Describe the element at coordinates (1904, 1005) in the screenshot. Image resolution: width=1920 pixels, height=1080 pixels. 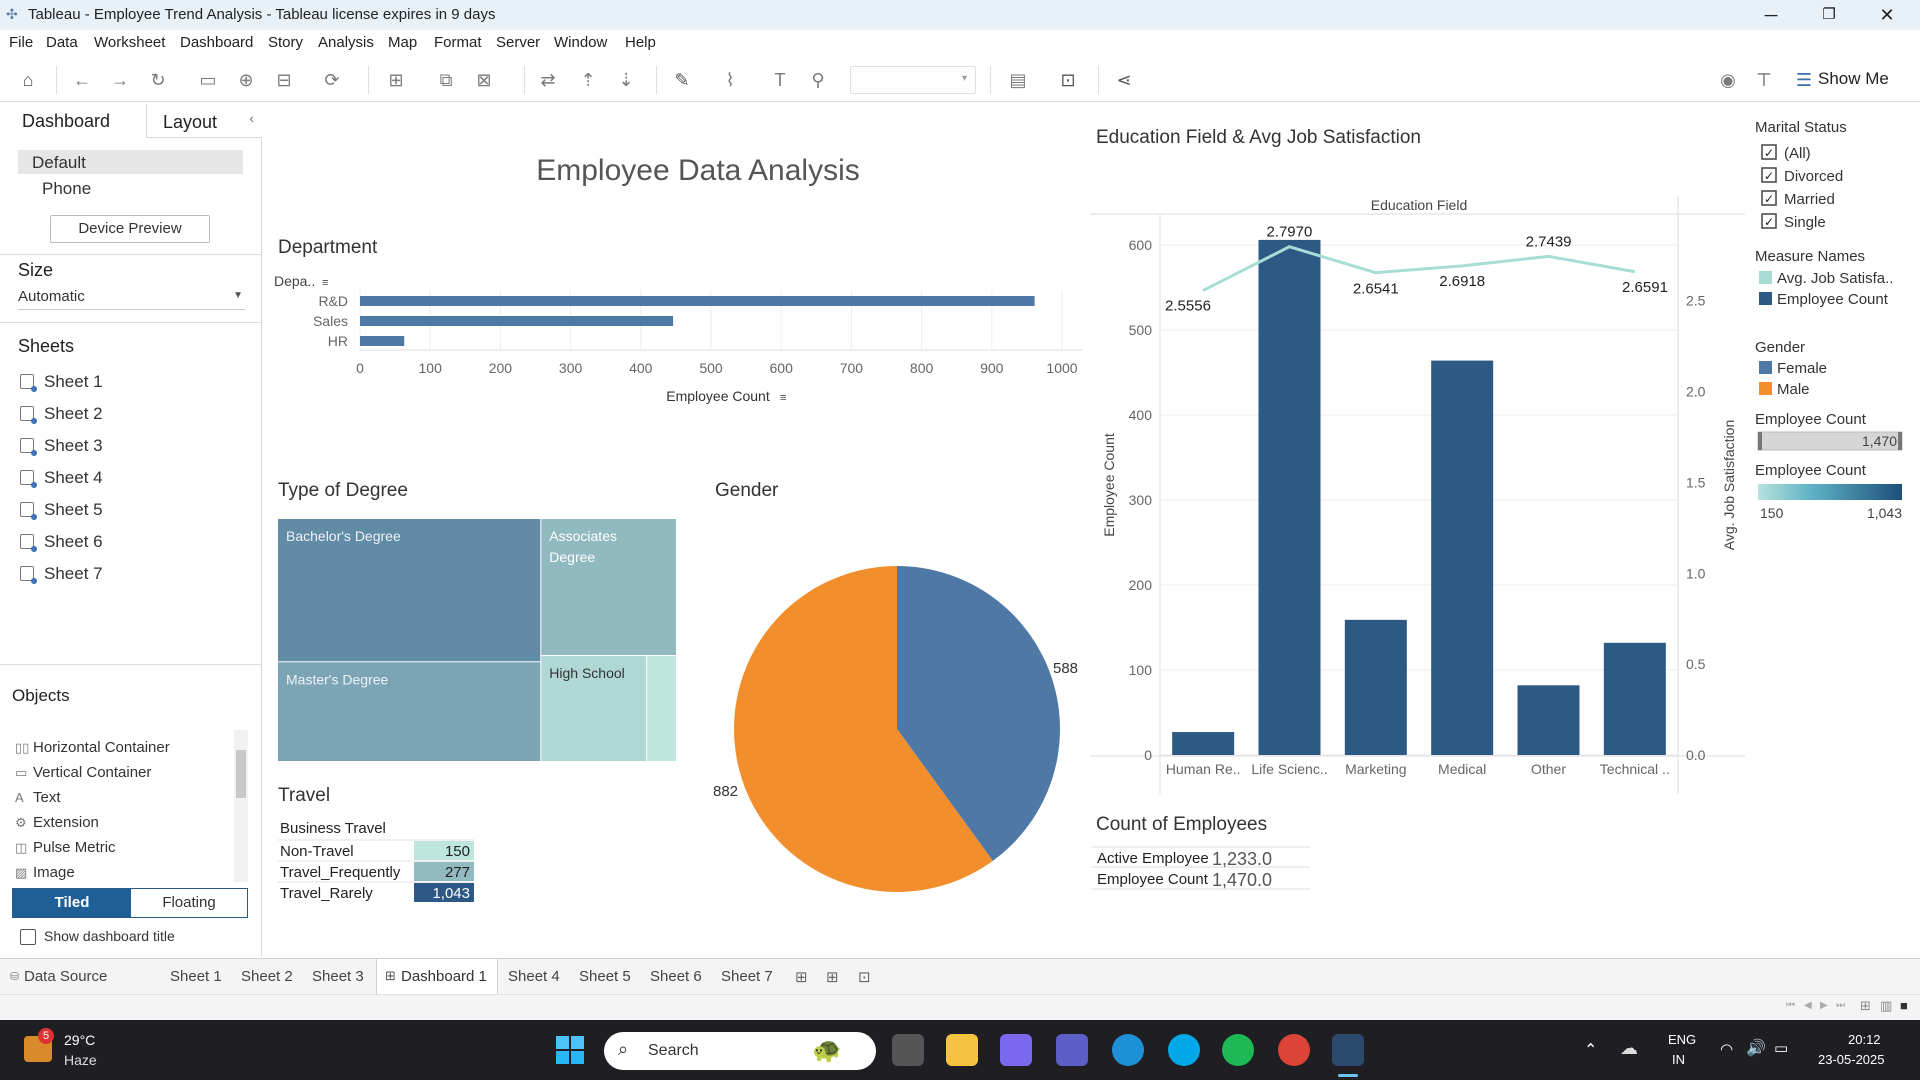
I see `tab-view-icon: ■` at that location.